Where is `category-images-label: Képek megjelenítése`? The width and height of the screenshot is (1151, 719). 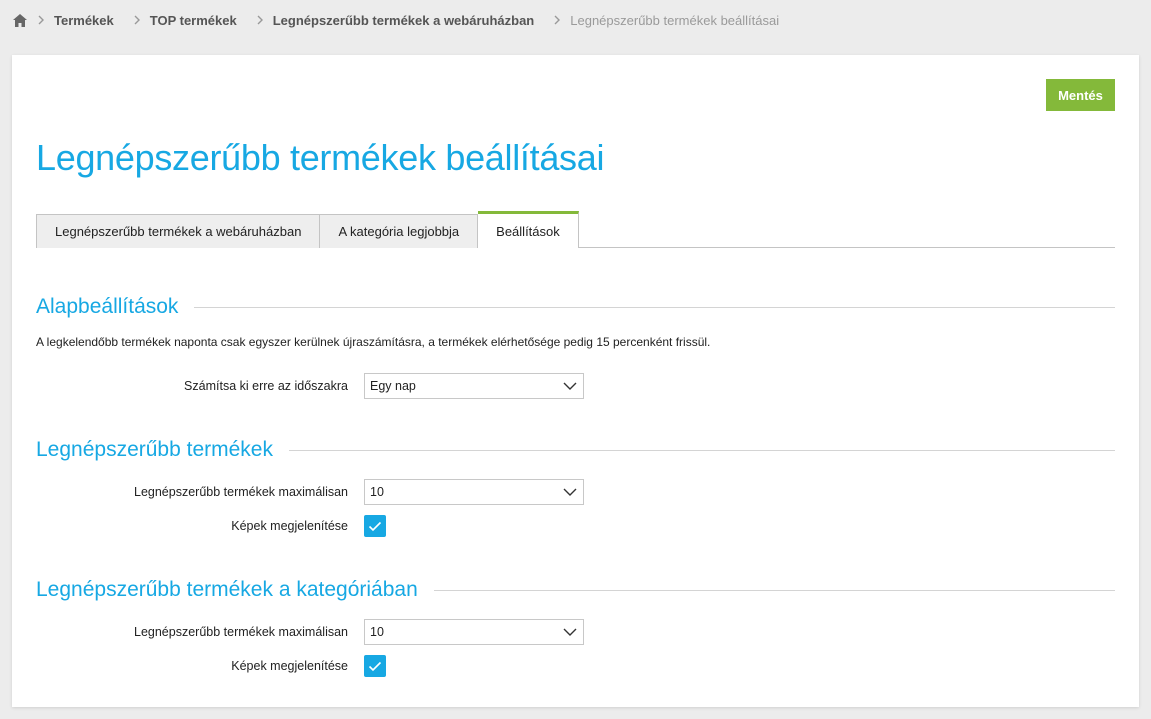 category-images-label: Képek megjelenítése is located at coordinates (289, 666).